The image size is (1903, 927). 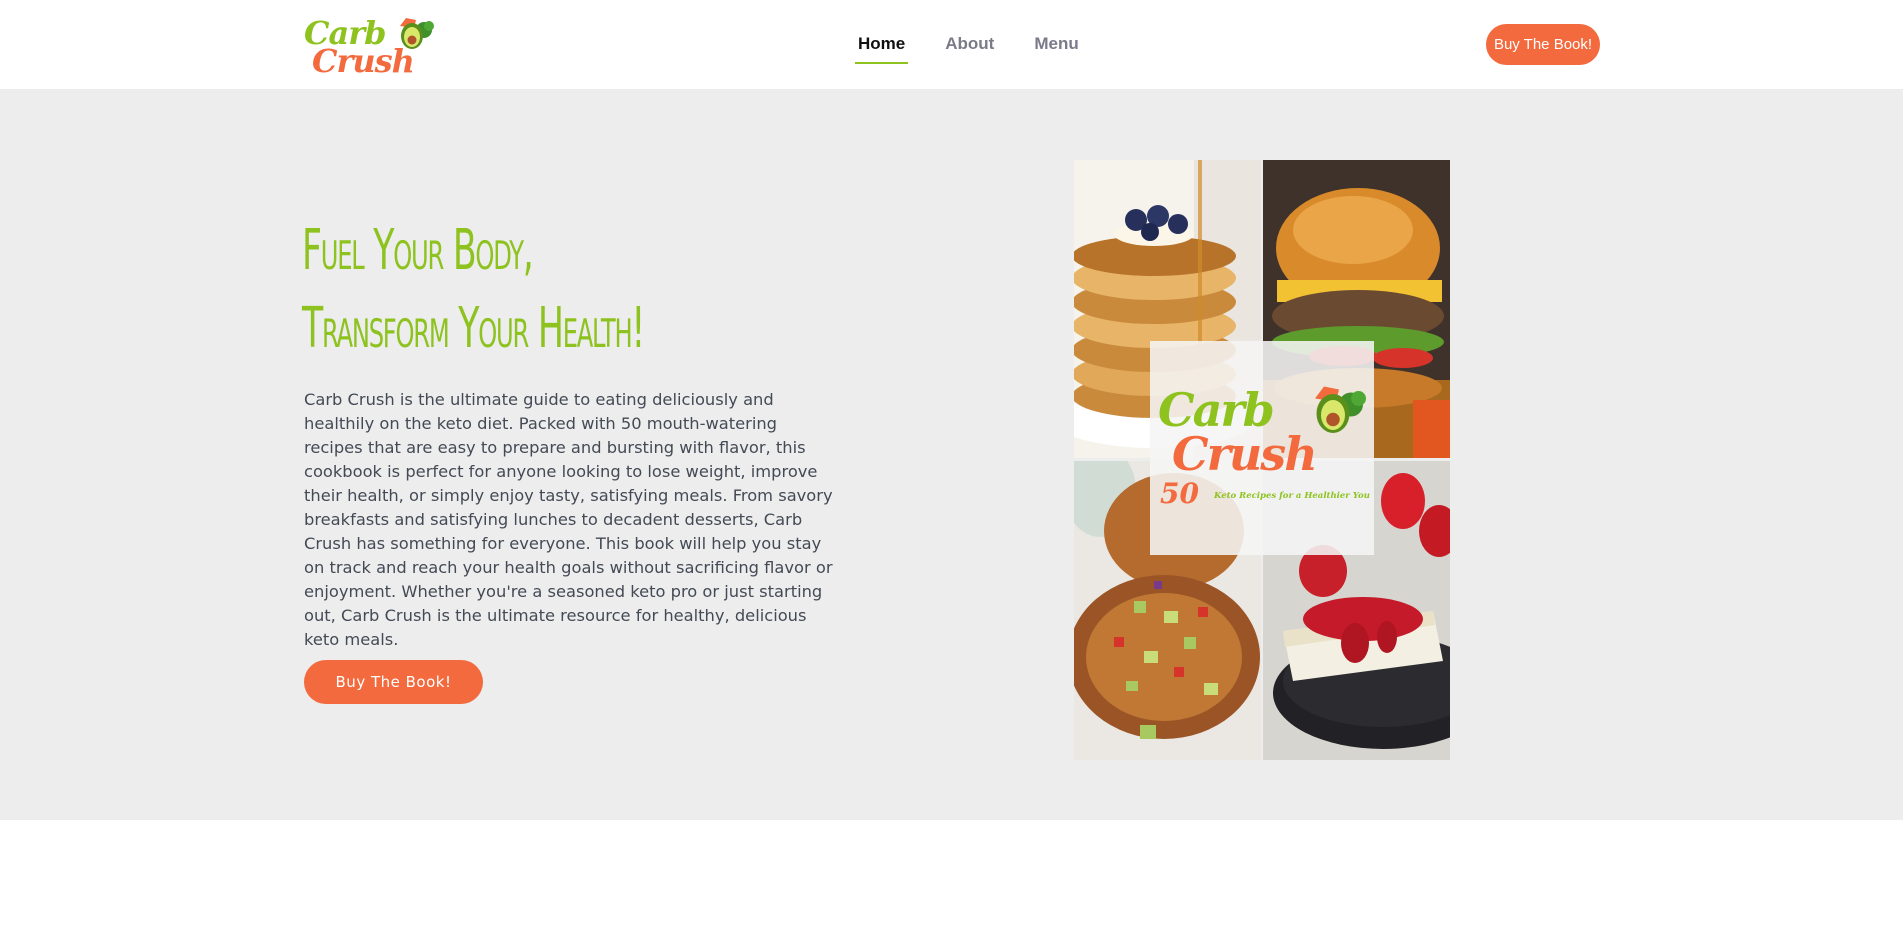 I want to click on hero-buy-button: Buy The Book!, so click(x=393, y=682).